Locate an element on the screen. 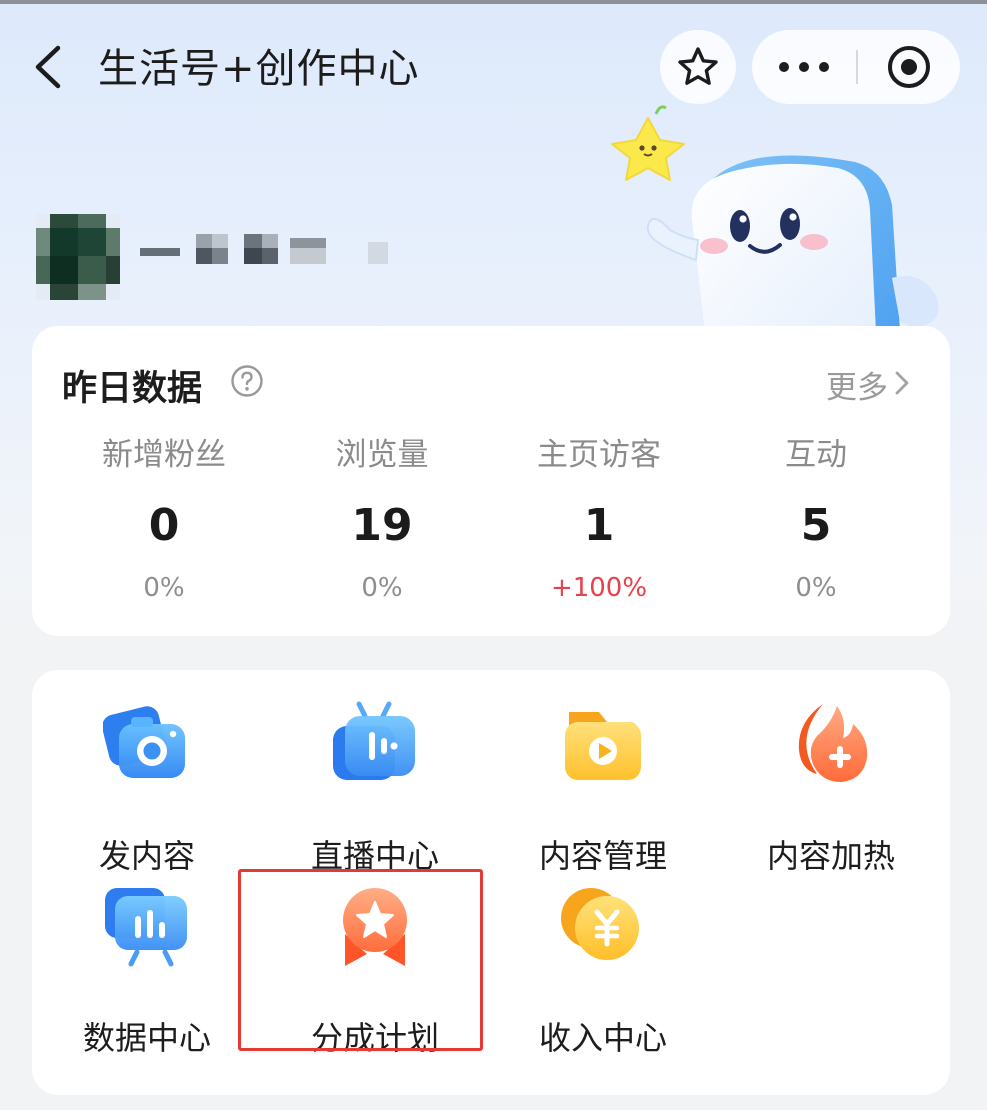  yuan-coin-icon is located at coordinates (600, 924).